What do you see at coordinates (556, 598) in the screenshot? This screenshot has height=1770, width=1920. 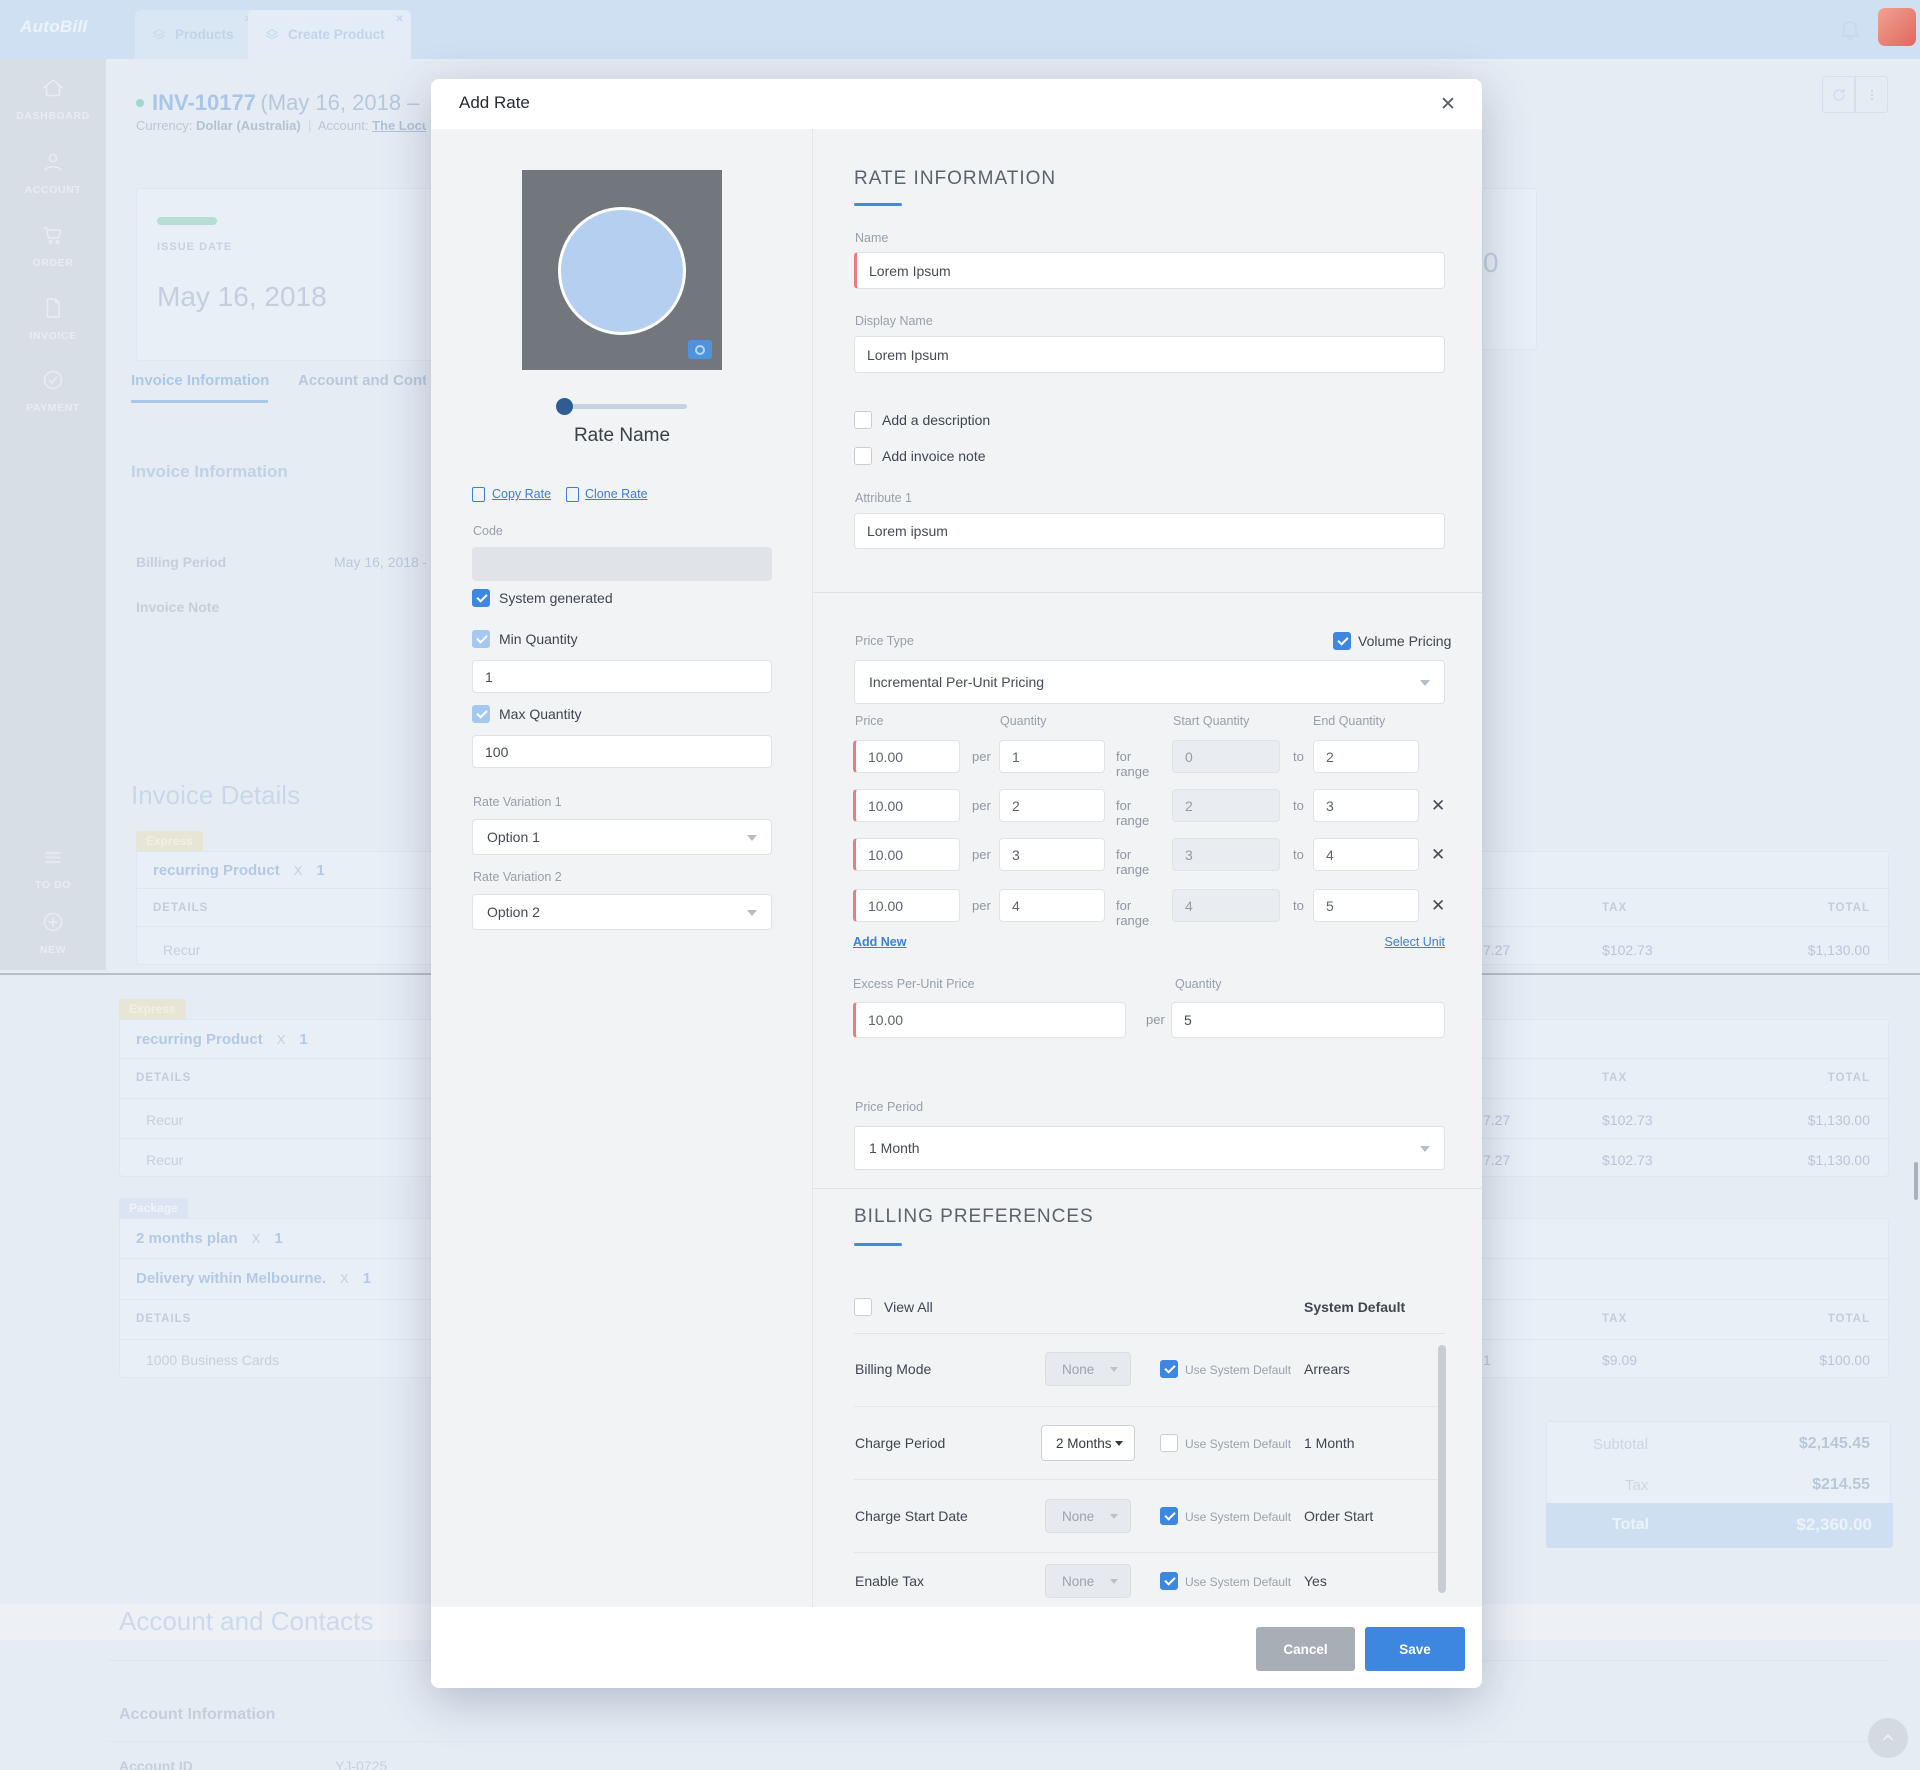 I see `system-generated-label: System generated` at bounding box center [556, 598].